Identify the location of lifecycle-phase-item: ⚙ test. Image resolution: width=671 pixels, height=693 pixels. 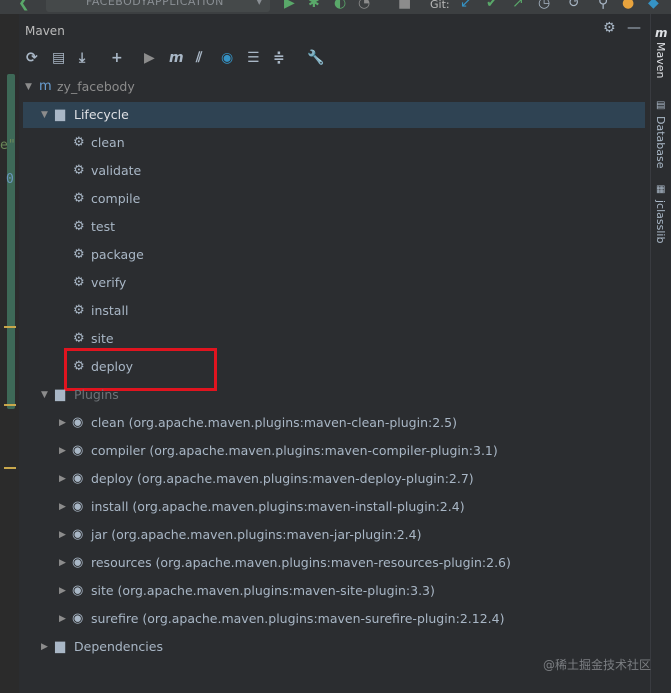
(334, 227).